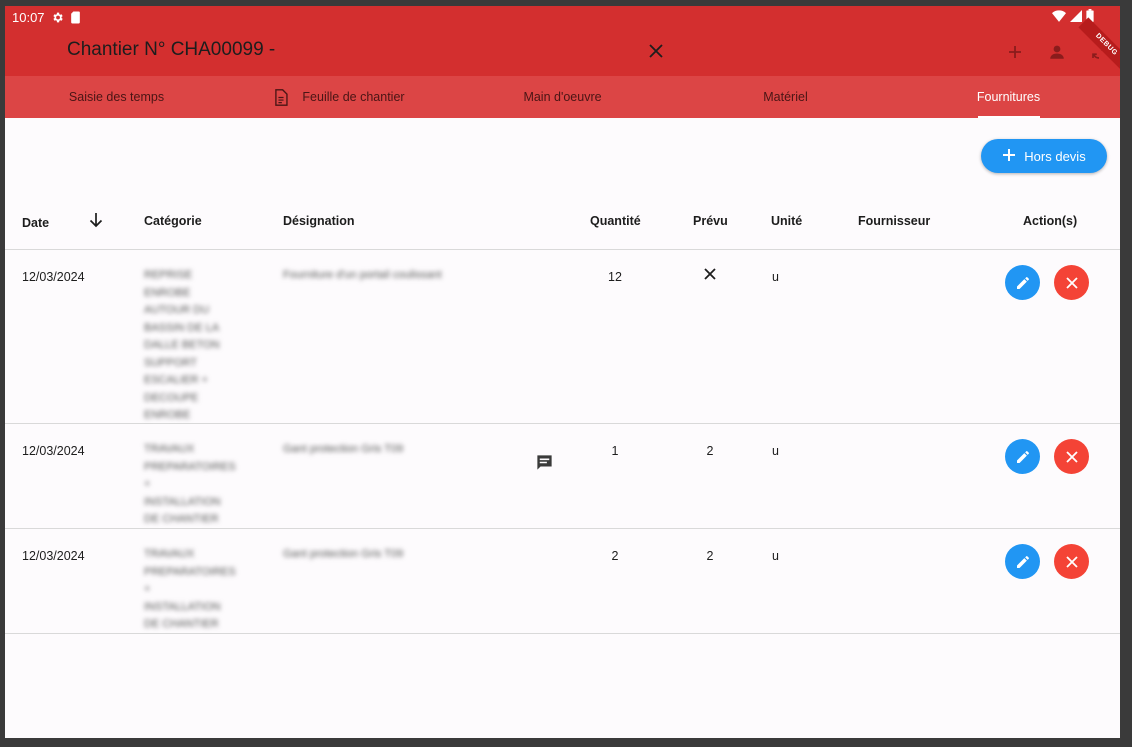  I want to click on row-quantite: 12, so click(615, 277).